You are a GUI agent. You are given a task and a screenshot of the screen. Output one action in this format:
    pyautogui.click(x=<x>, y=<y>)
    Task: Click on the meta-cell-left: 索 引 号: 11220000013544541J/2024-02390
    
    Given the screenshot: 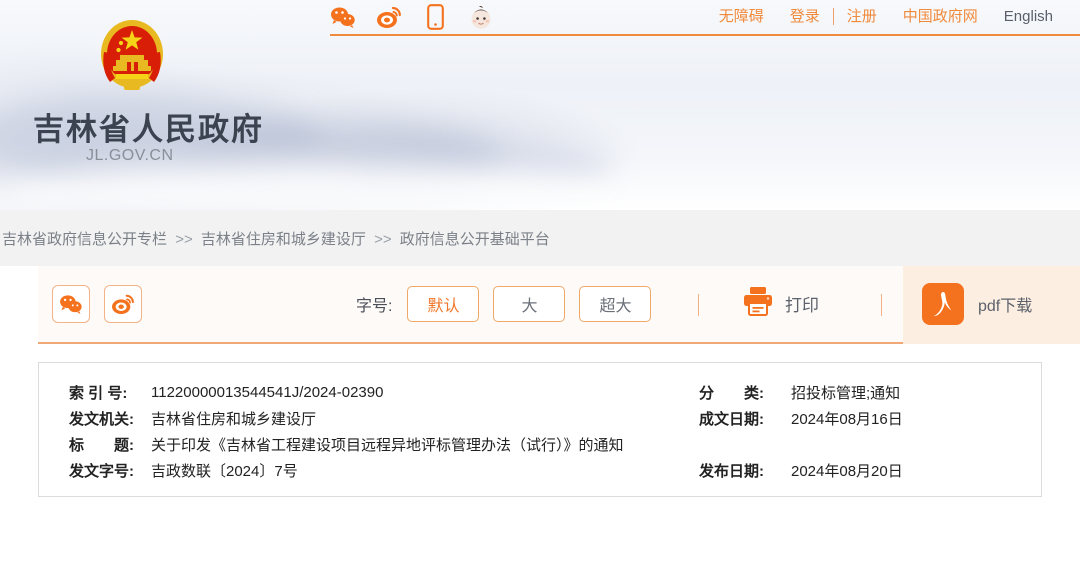 What is the action you would take?
    pyautogui.click(x=359, y=392)
    